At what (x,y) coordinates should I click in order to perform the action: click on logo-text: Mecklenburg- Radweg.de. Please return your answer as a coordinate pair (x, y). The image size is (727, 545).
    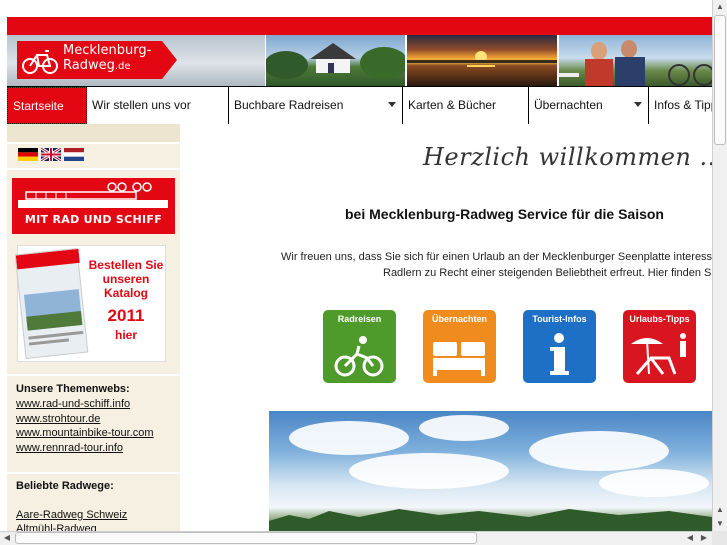
    Looking at the image, I should click on (107, 58).